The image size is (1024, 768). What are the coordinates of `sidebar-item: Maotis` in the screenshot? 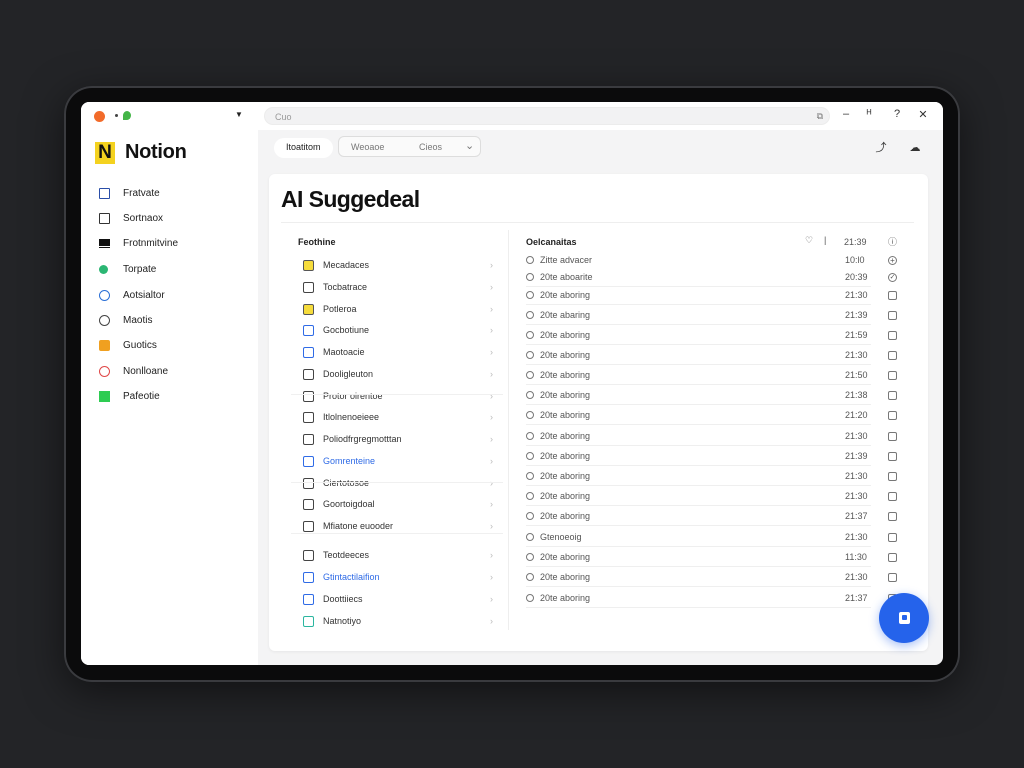 It's located at (125, 320).